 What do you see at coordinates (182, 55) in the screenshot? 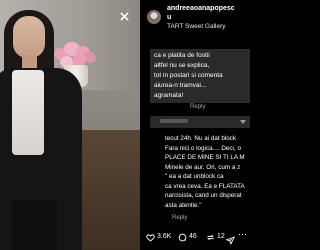
I see `comment-line: ca e platita de fostii` at bounding box center [182, 55].